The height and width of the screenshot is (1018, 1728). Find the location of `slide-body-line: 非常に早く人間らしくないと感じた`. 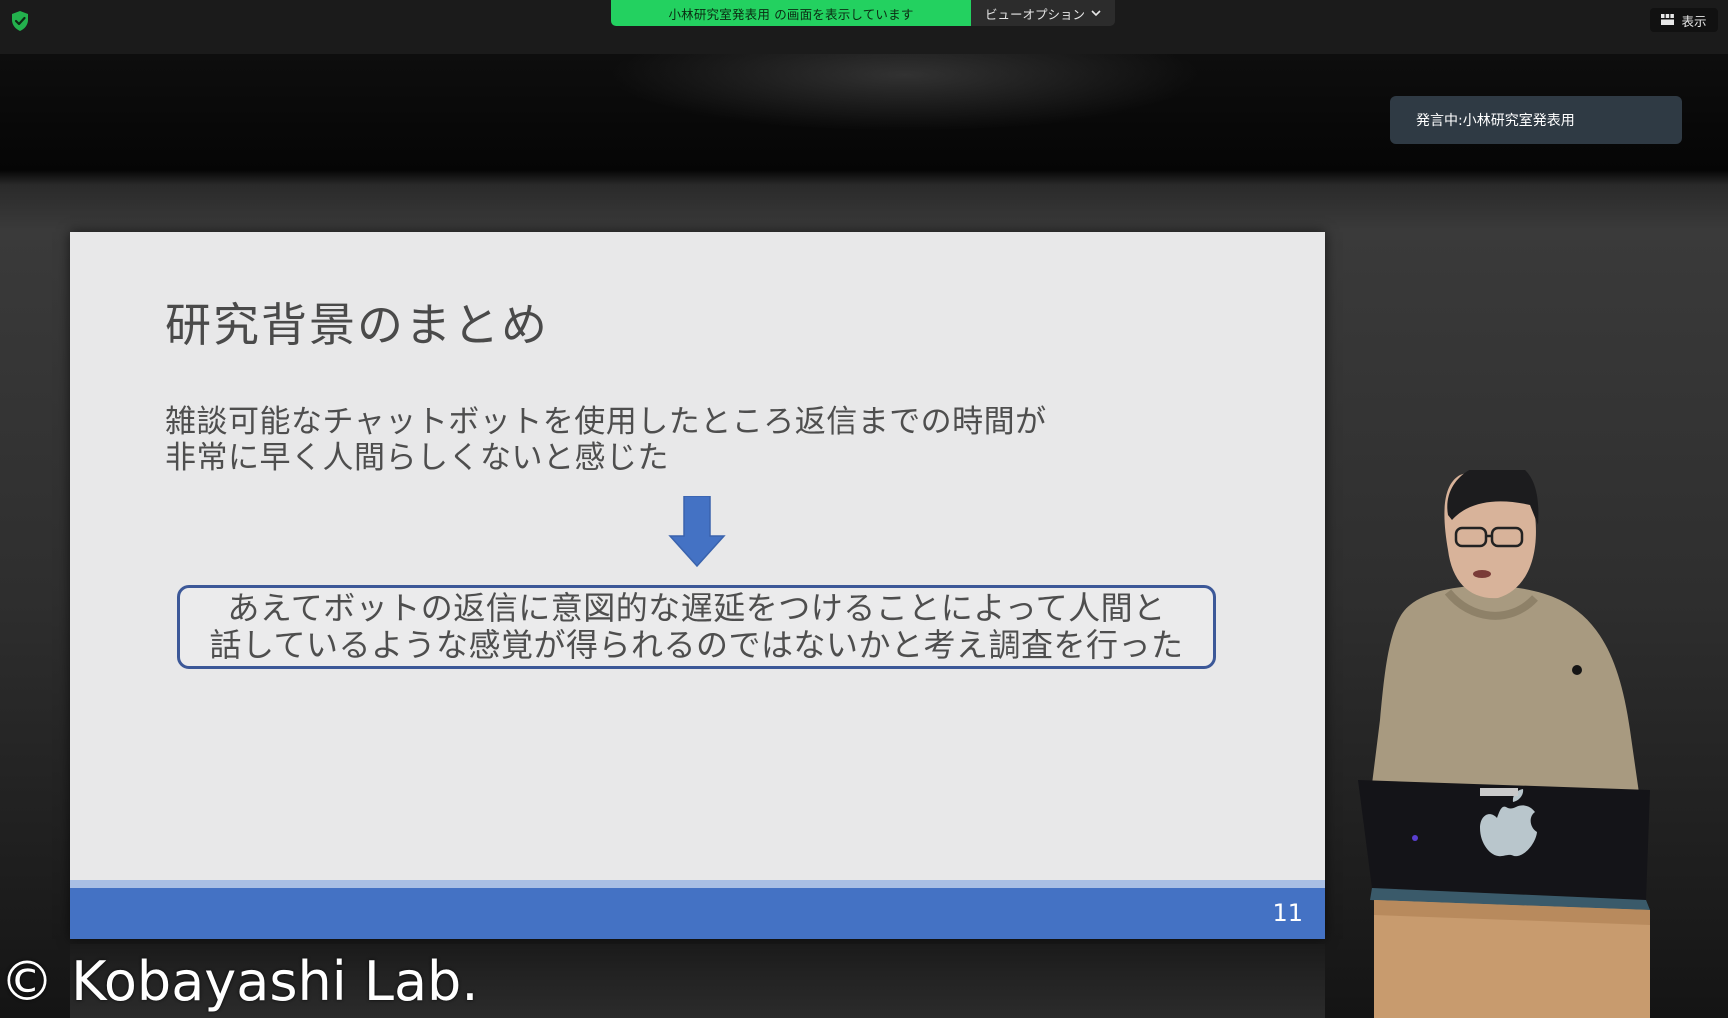

slide-body-line: 非常に早く人間らしくないと感じた is located at coordinates (417, 458).